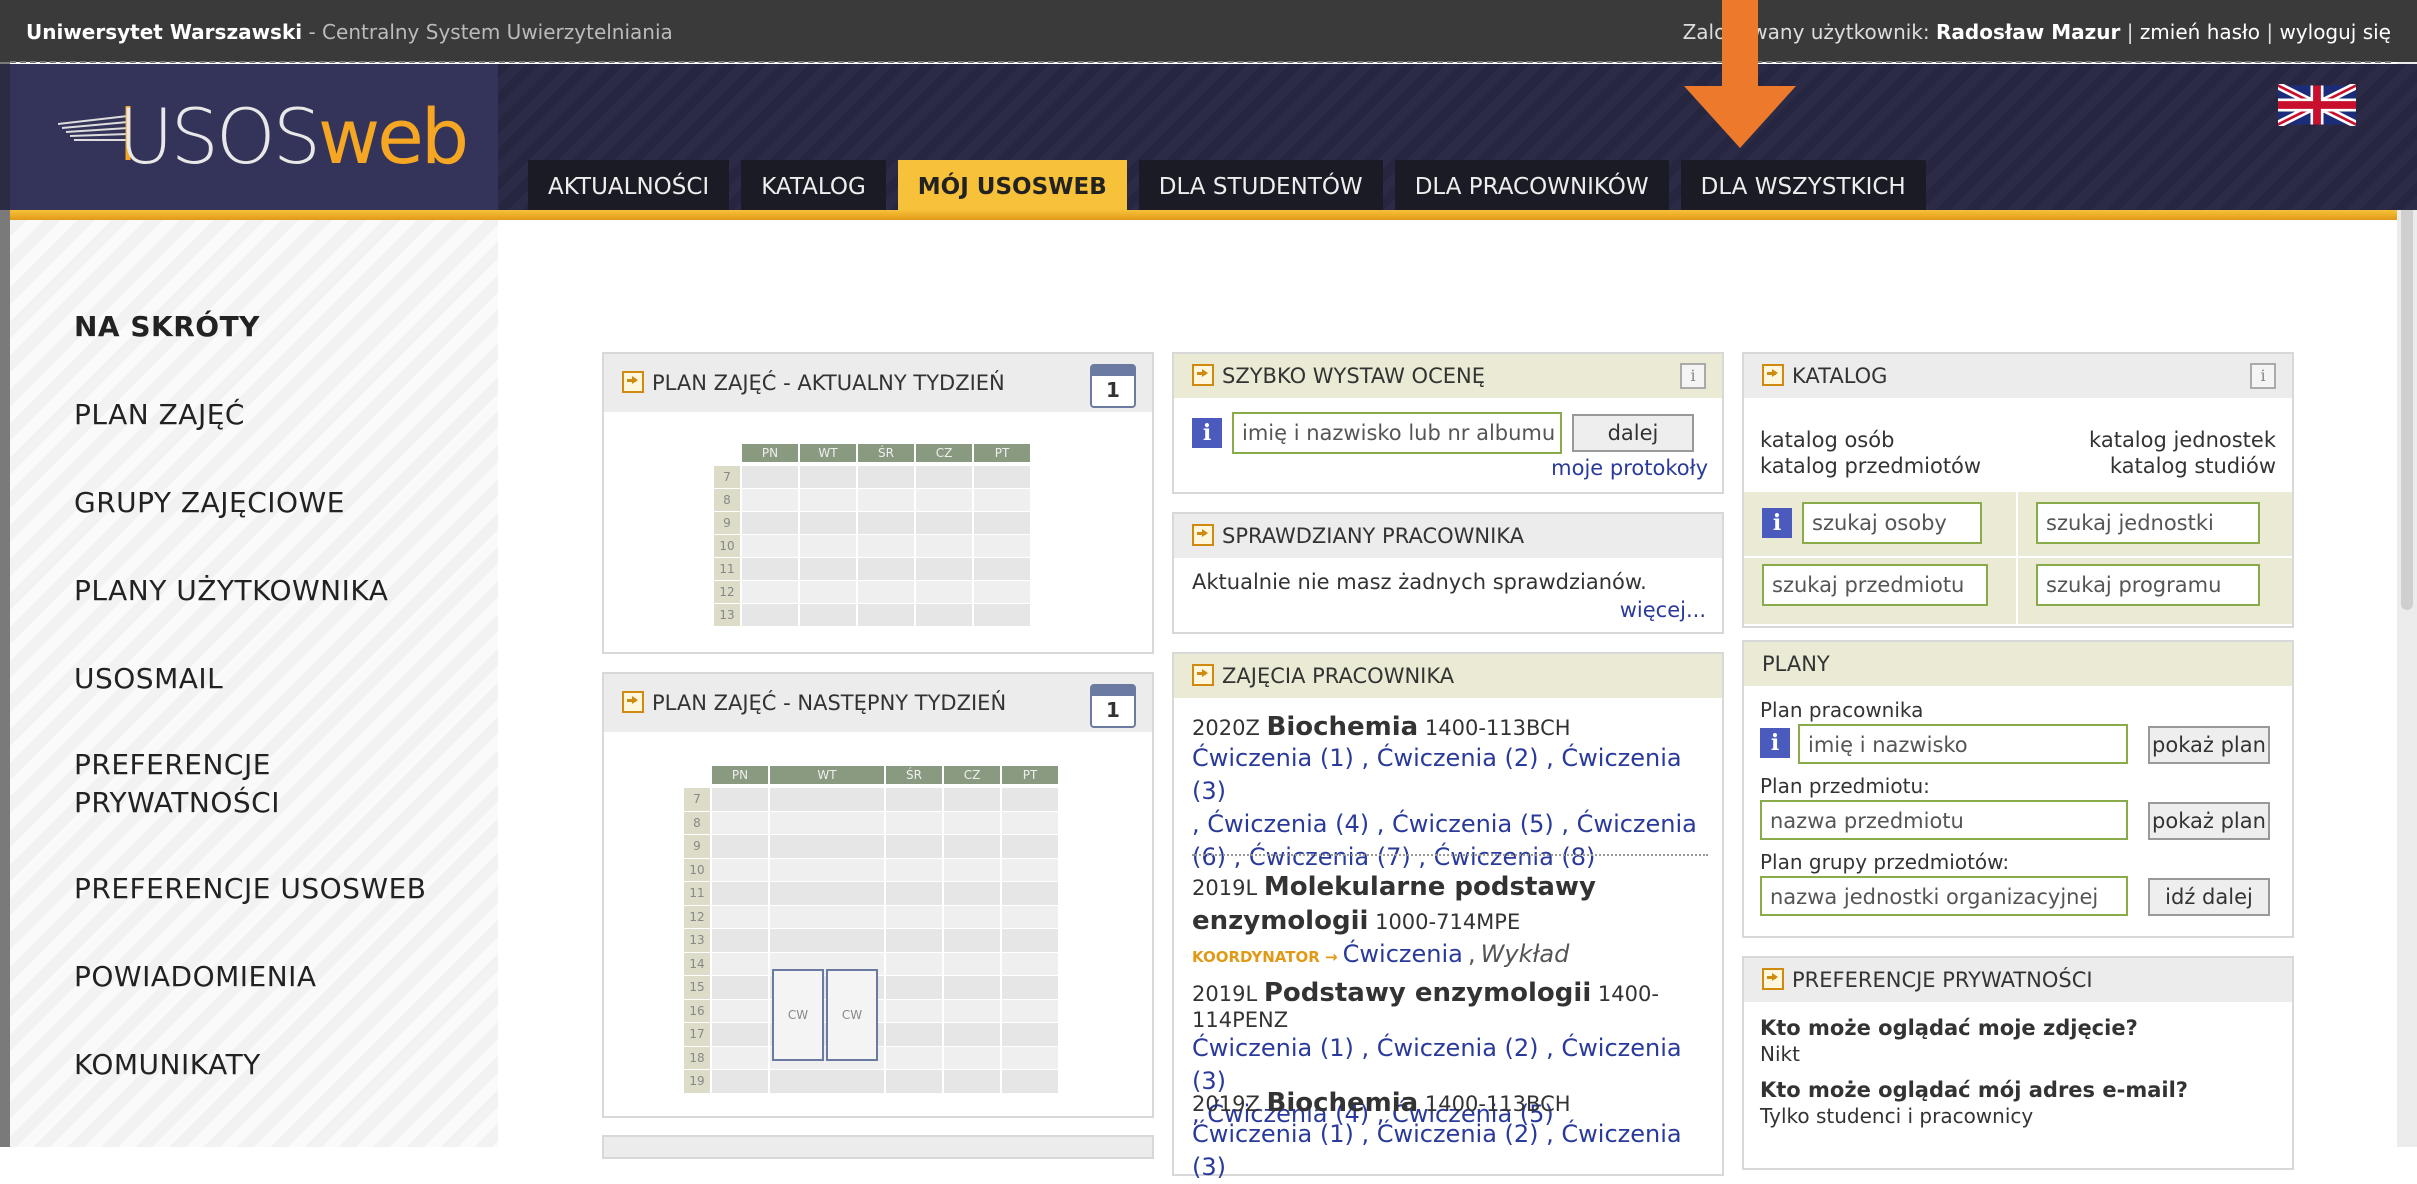 Image resolution: width=2417 pixels, height=1184 pixels. Describe the element at coordinates (1942, 980) in the screenshot. I see `panel-title: PREFERENCJE PRYWATNOŚCI` at that location.